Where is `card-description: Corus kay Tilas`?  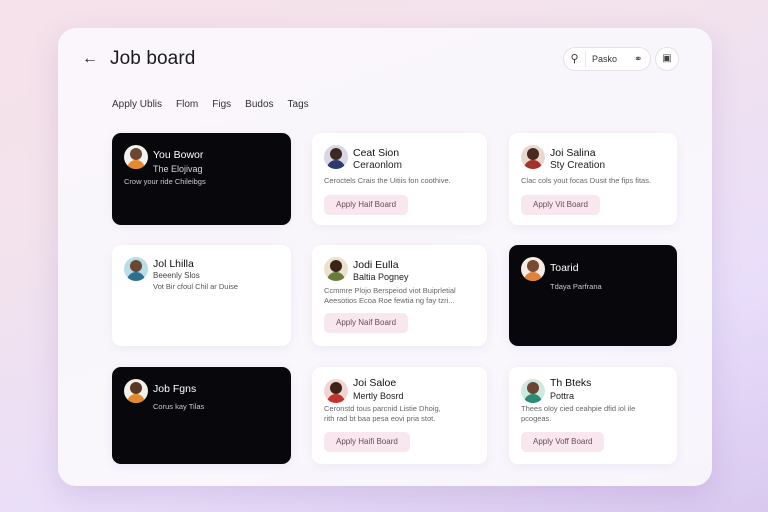
card-description: Corus kay Tilas is located at coordinates (179, 406).